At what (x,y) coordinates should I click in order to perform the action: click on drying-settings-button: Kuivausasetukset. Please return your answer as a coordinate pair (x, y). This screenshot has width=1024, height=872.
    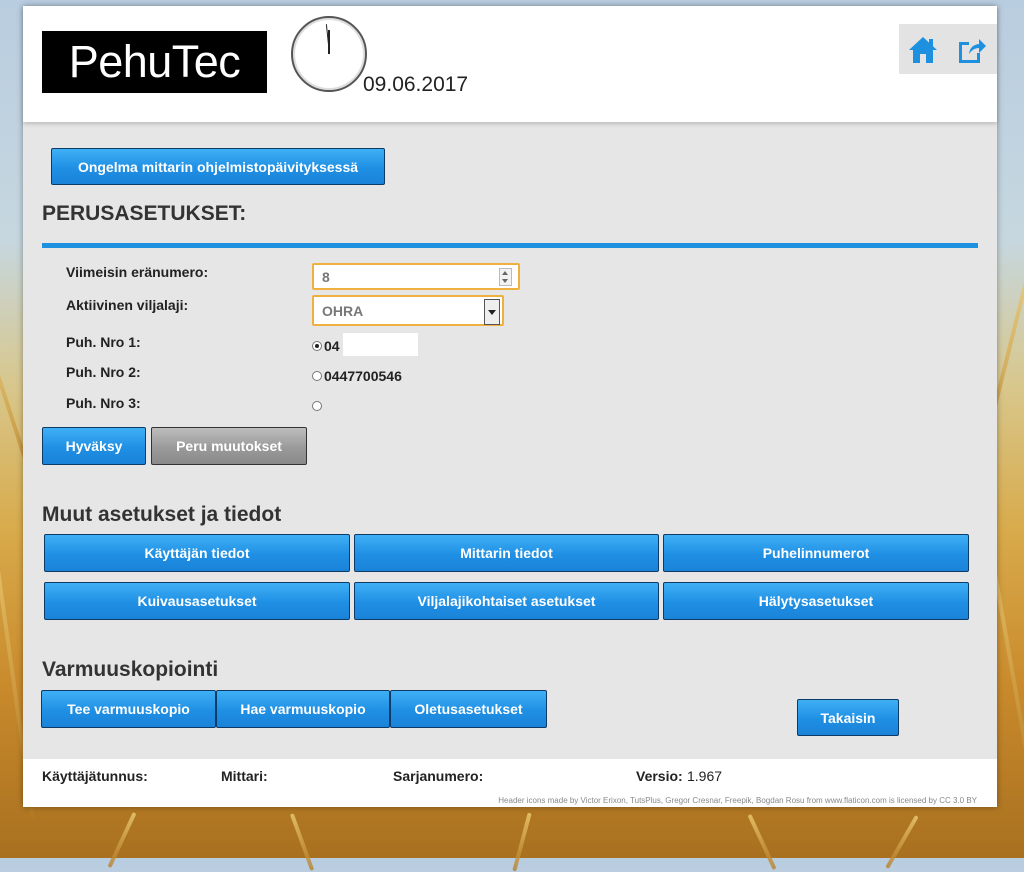
    Looking at the image, I should click on (197, 601).